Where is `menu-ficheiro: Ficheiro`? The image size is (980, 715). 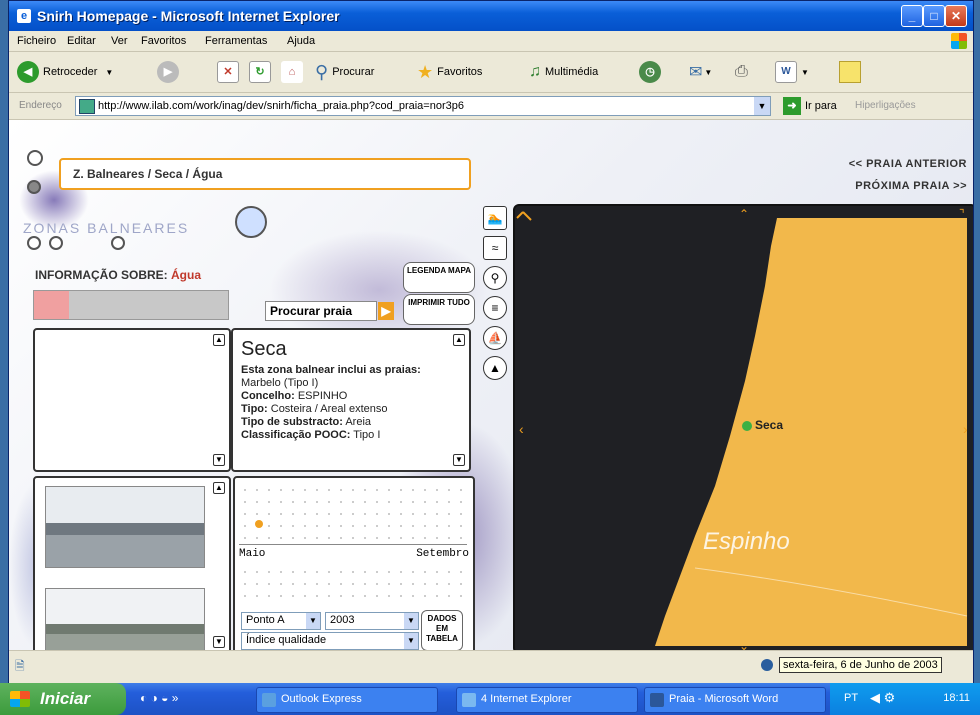 menu-ficheiro: Ficheiro is located at coordinates (36, 41).